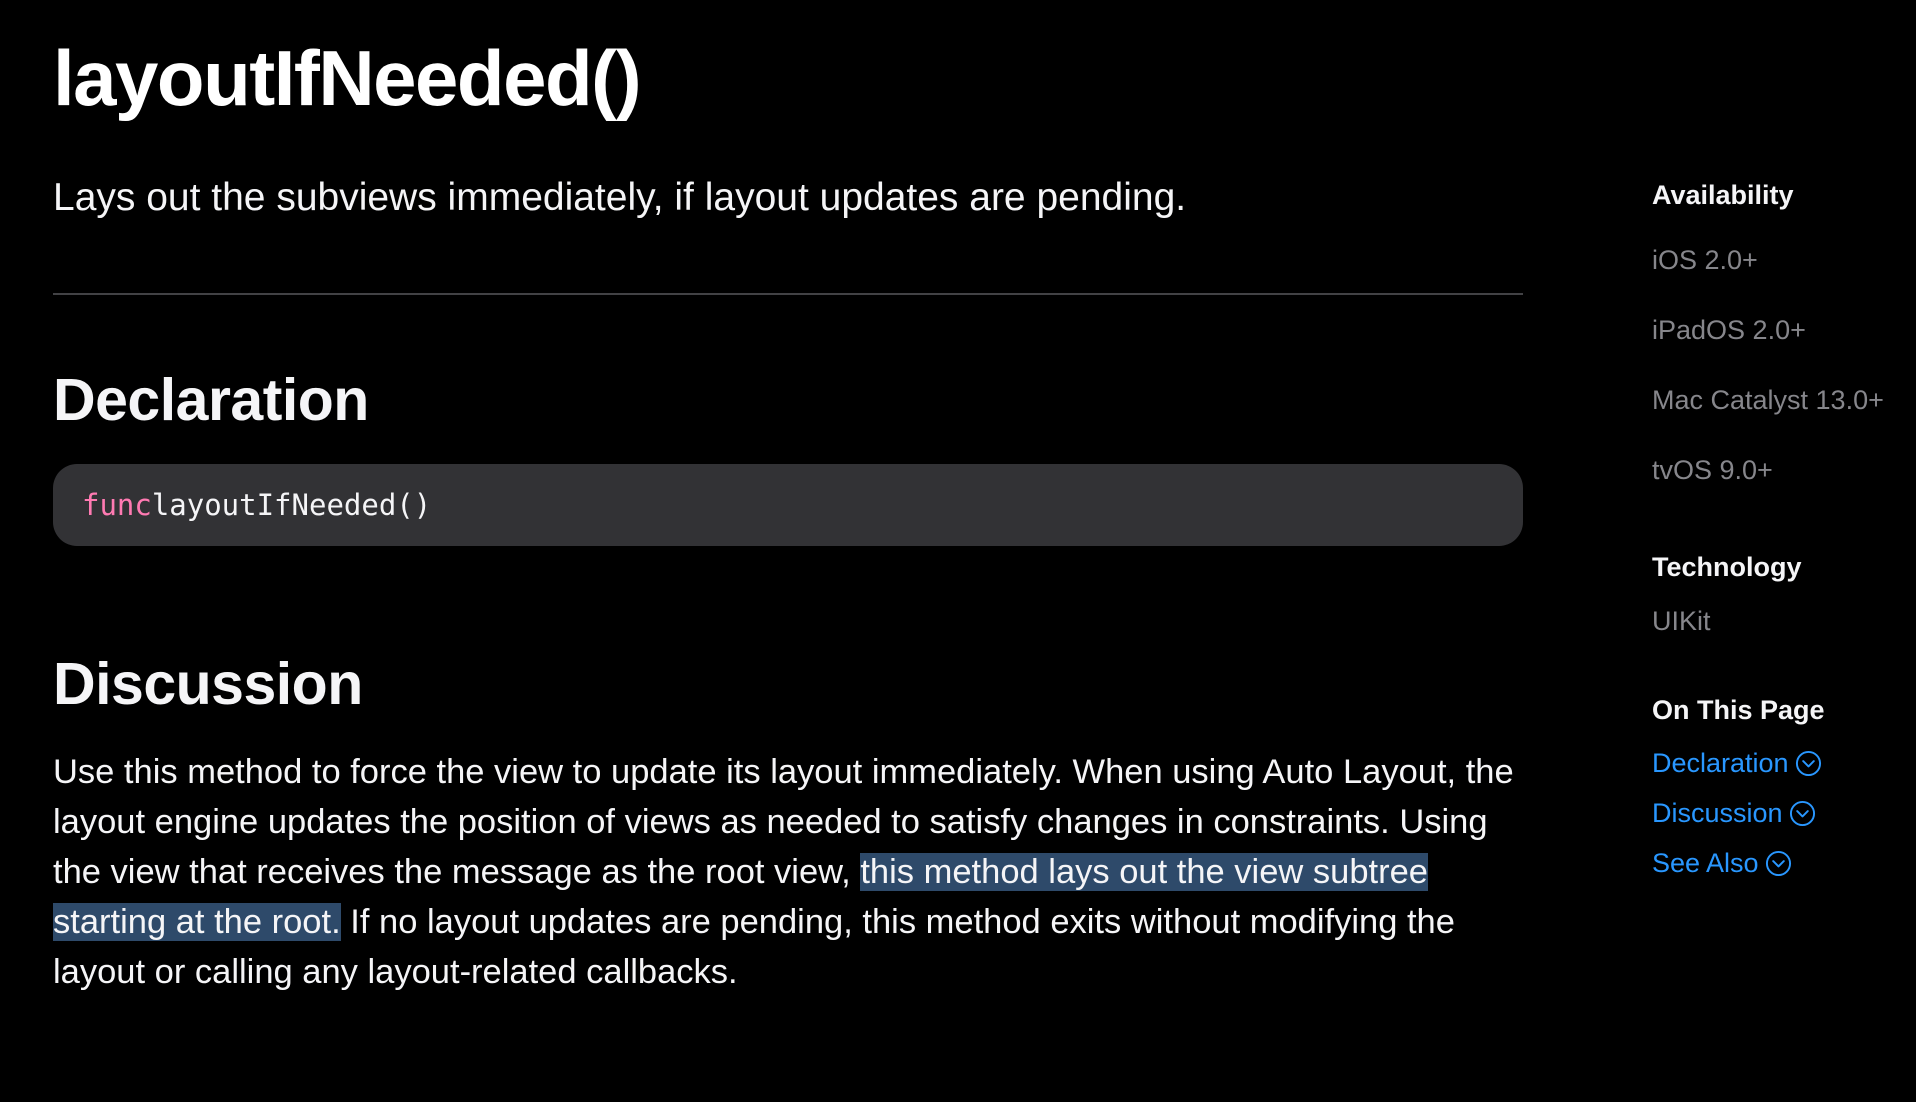 Image resolution: width=1916 pixels, height=1102 pixels. I want to click on availability-item: iOS 2.0+, so click(1705, 260).